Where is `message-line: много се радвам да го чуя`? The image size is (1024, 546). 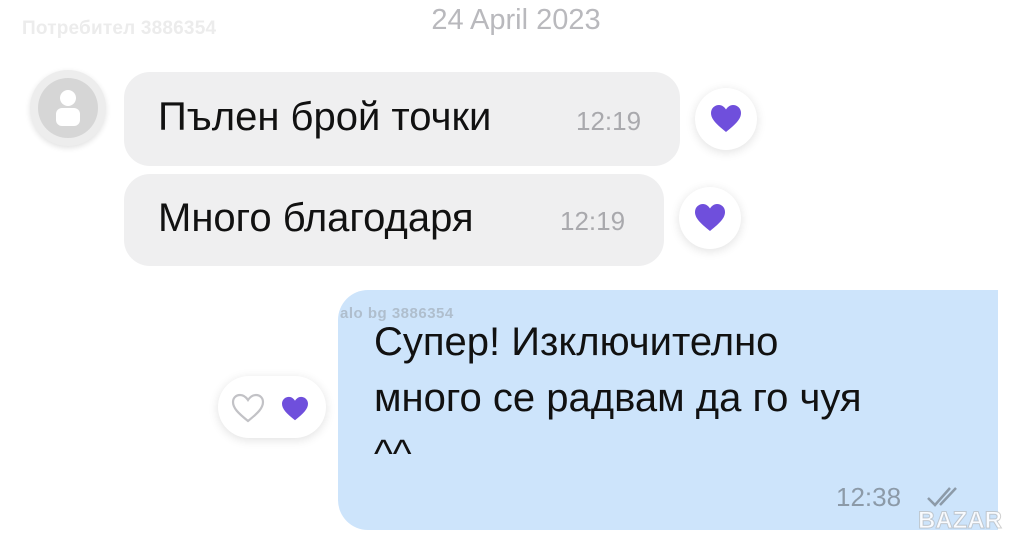
message-line: много се радвам да го чуя is located at coordinates (618, 398).